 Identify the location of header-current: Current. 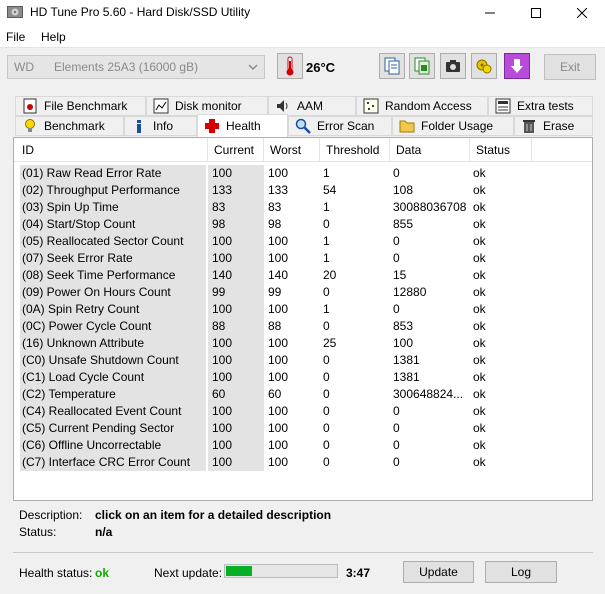
(236, 150).